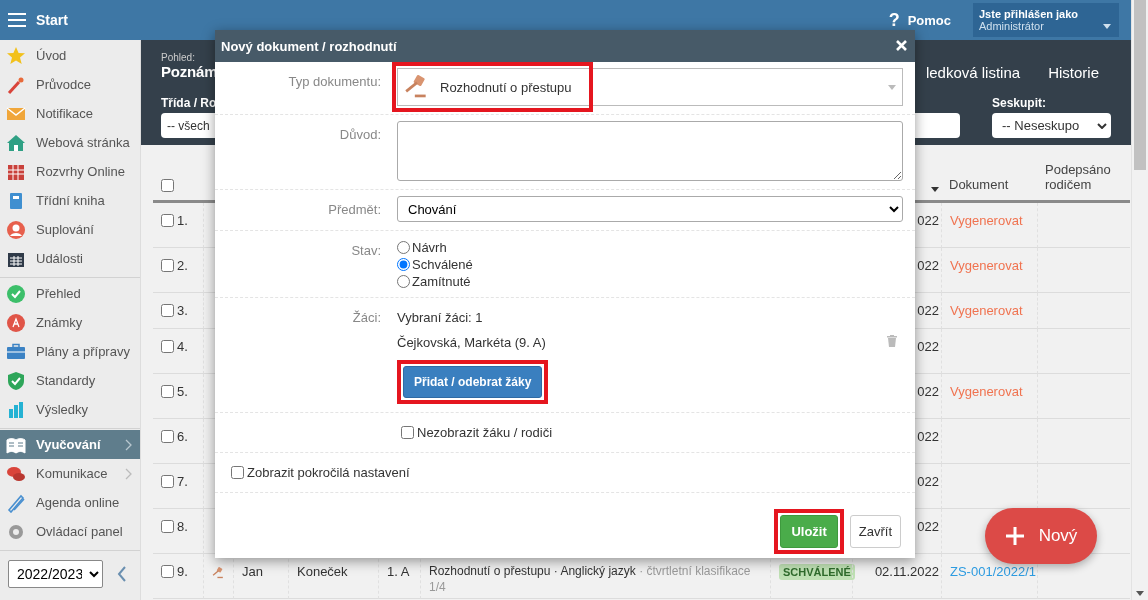 The height and width of the screenshot is (600, 1148). What do you see at coordinates (817, 572) in the screenshot?
I see `status-badge: SCHVÁLENÉ` at bounding box center [817, 572].